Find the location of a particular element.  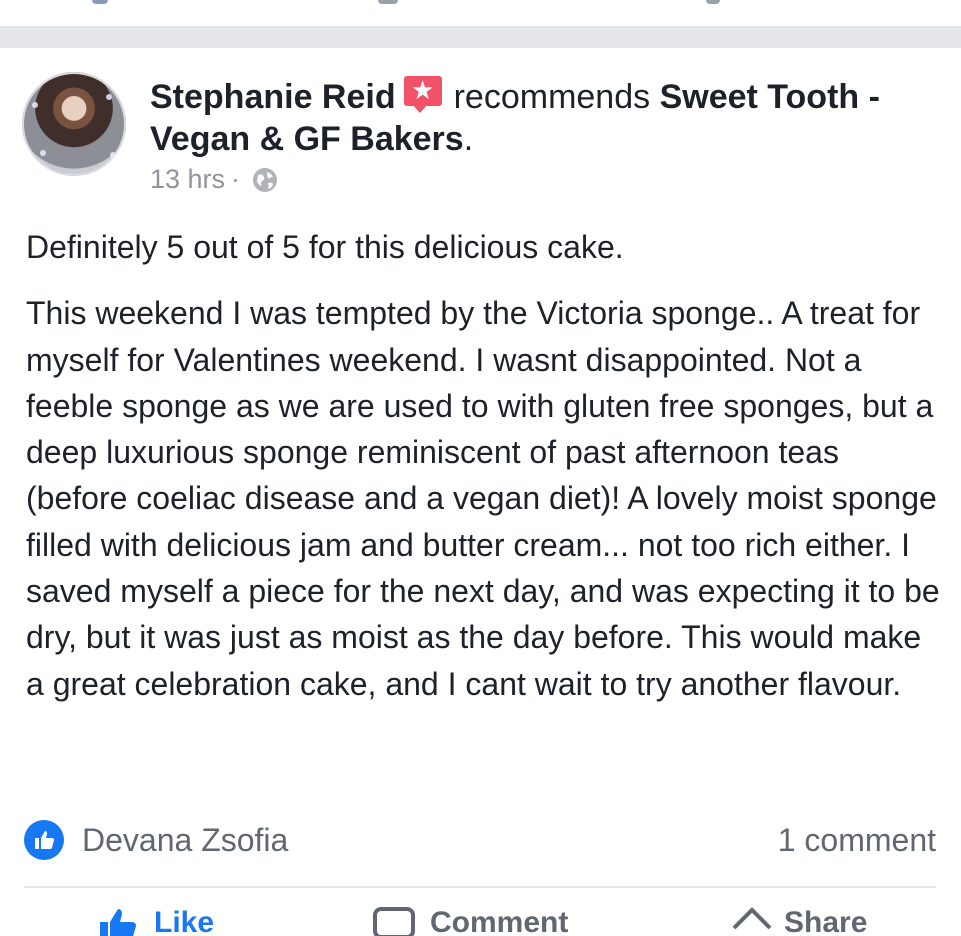

comment-icon is located at coordinates (394, 921).